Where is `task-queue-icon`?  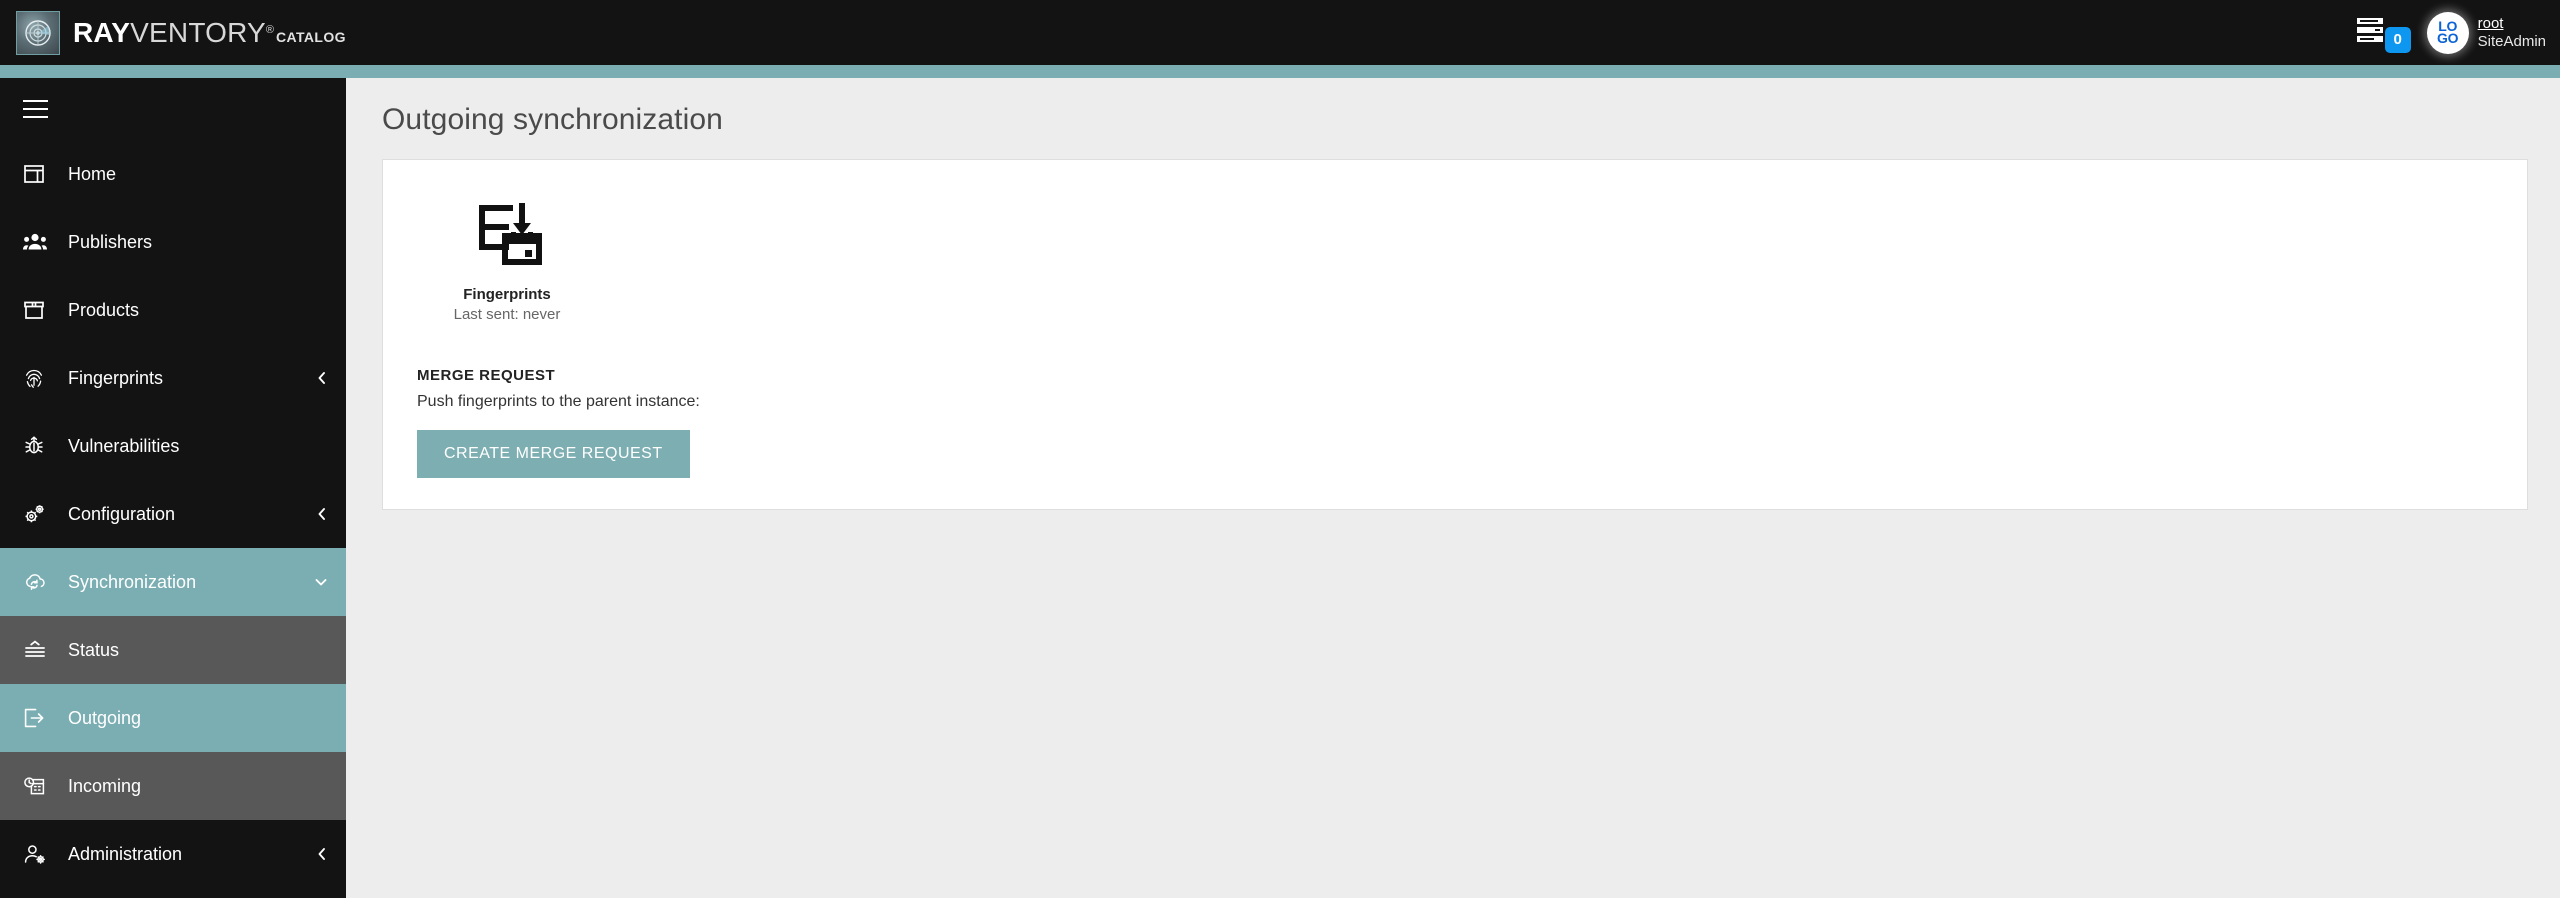
task-queue-icon is located at coordinates (2372, 32).